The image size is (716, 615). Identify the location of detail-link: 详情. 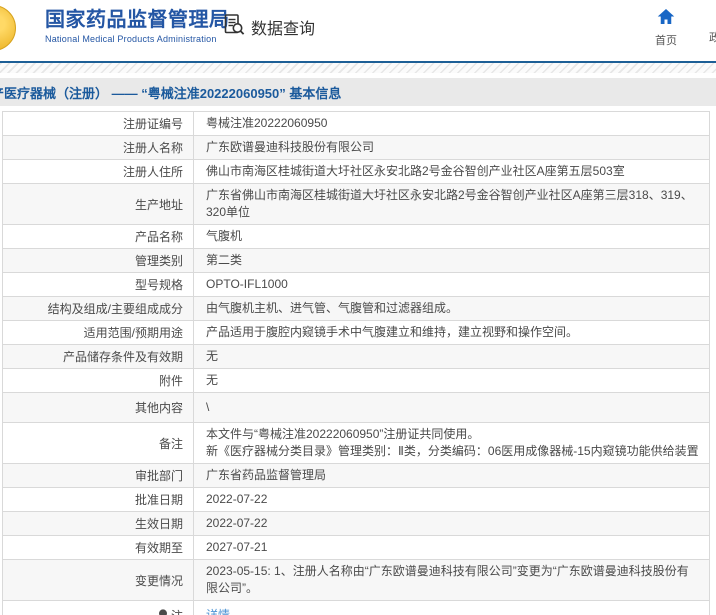
(218, 611).